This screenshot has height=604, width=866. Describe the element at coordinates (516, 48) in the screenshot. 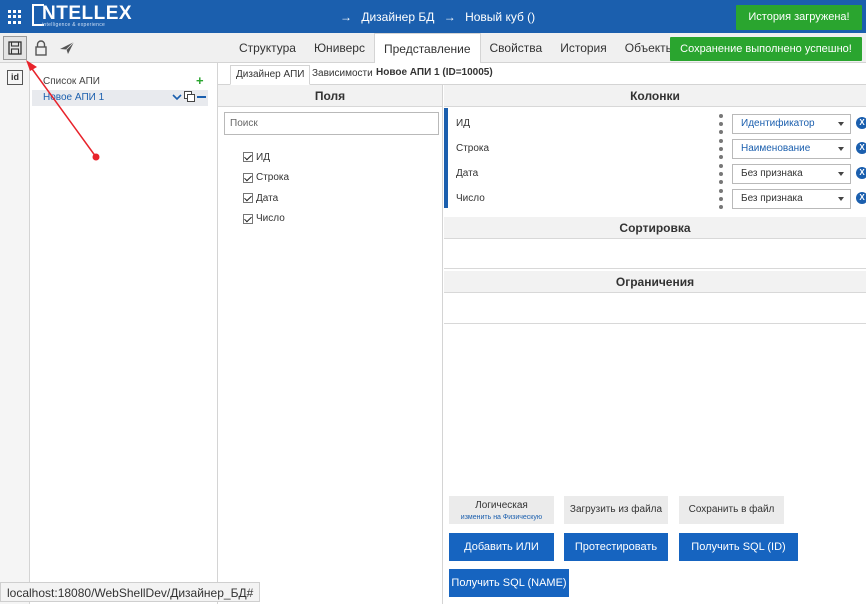

I see `tab-properties: Свойства` at that location.